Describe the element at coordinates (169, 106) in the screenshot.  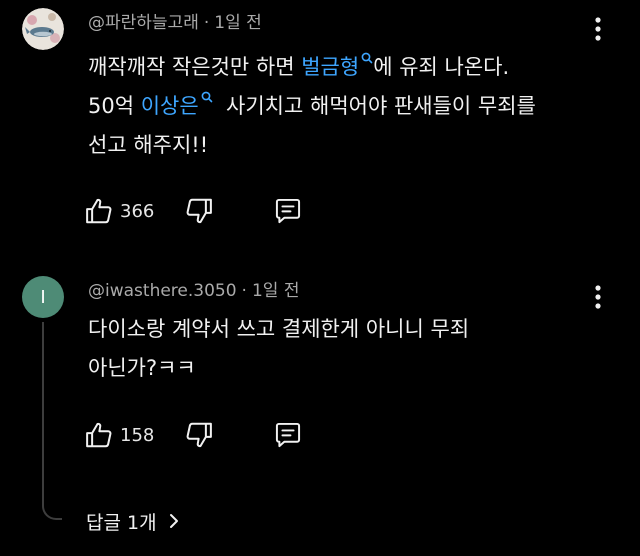
I see `search-link-label: 이상은` at that location.